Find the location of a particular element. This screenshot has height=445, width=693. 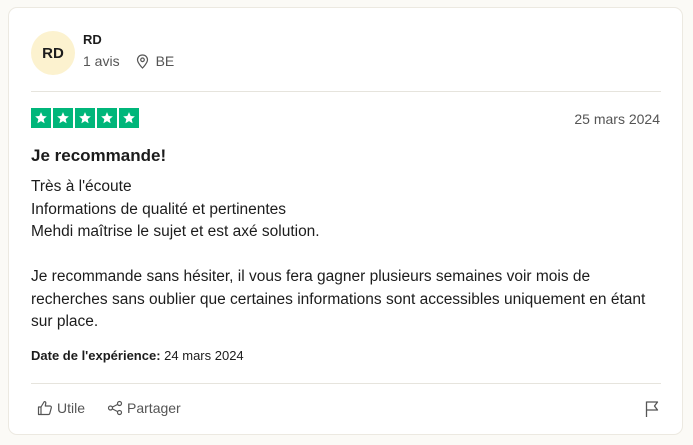

reviewer-header: RD RD 1 avis BE is located at coordinates (102, 53).